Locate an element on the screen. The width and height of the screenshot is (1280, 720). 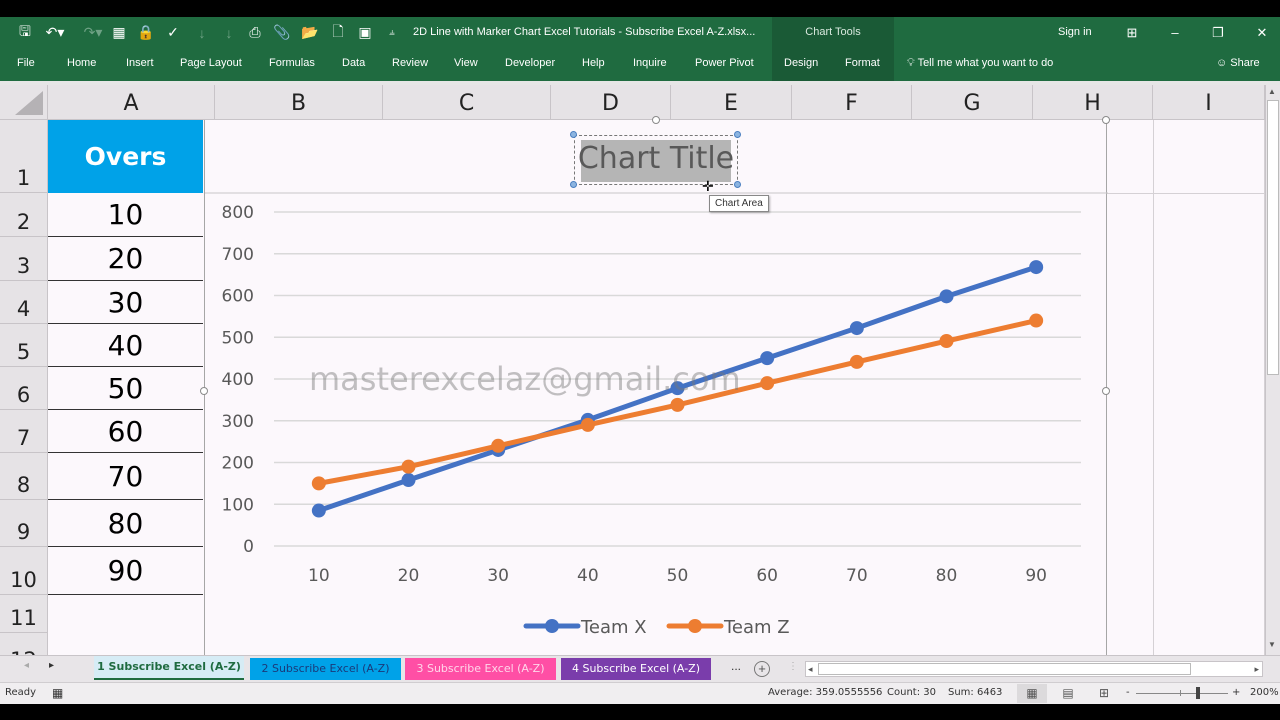
customize-qat-icon: ⫨ is located at coordinates (392, 32).